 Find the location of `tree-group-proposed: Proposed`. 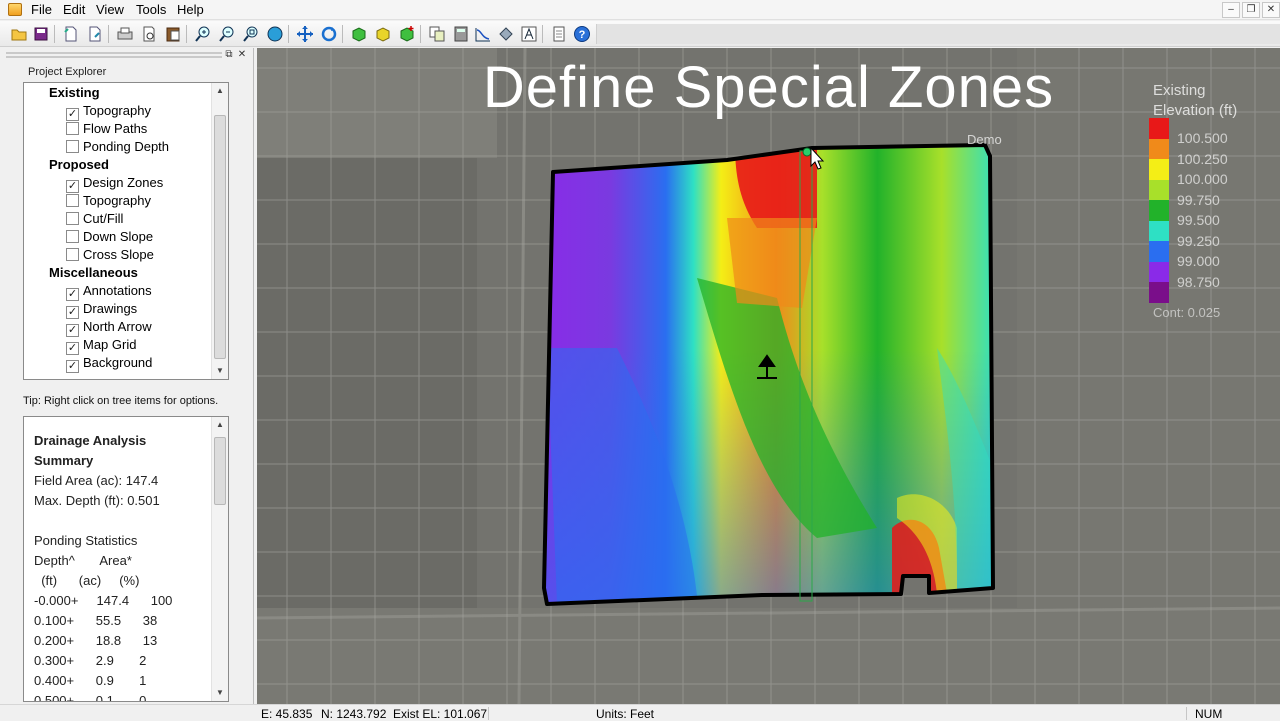

tree-group-proposed: Proposed is located at coordinates (79, 165).